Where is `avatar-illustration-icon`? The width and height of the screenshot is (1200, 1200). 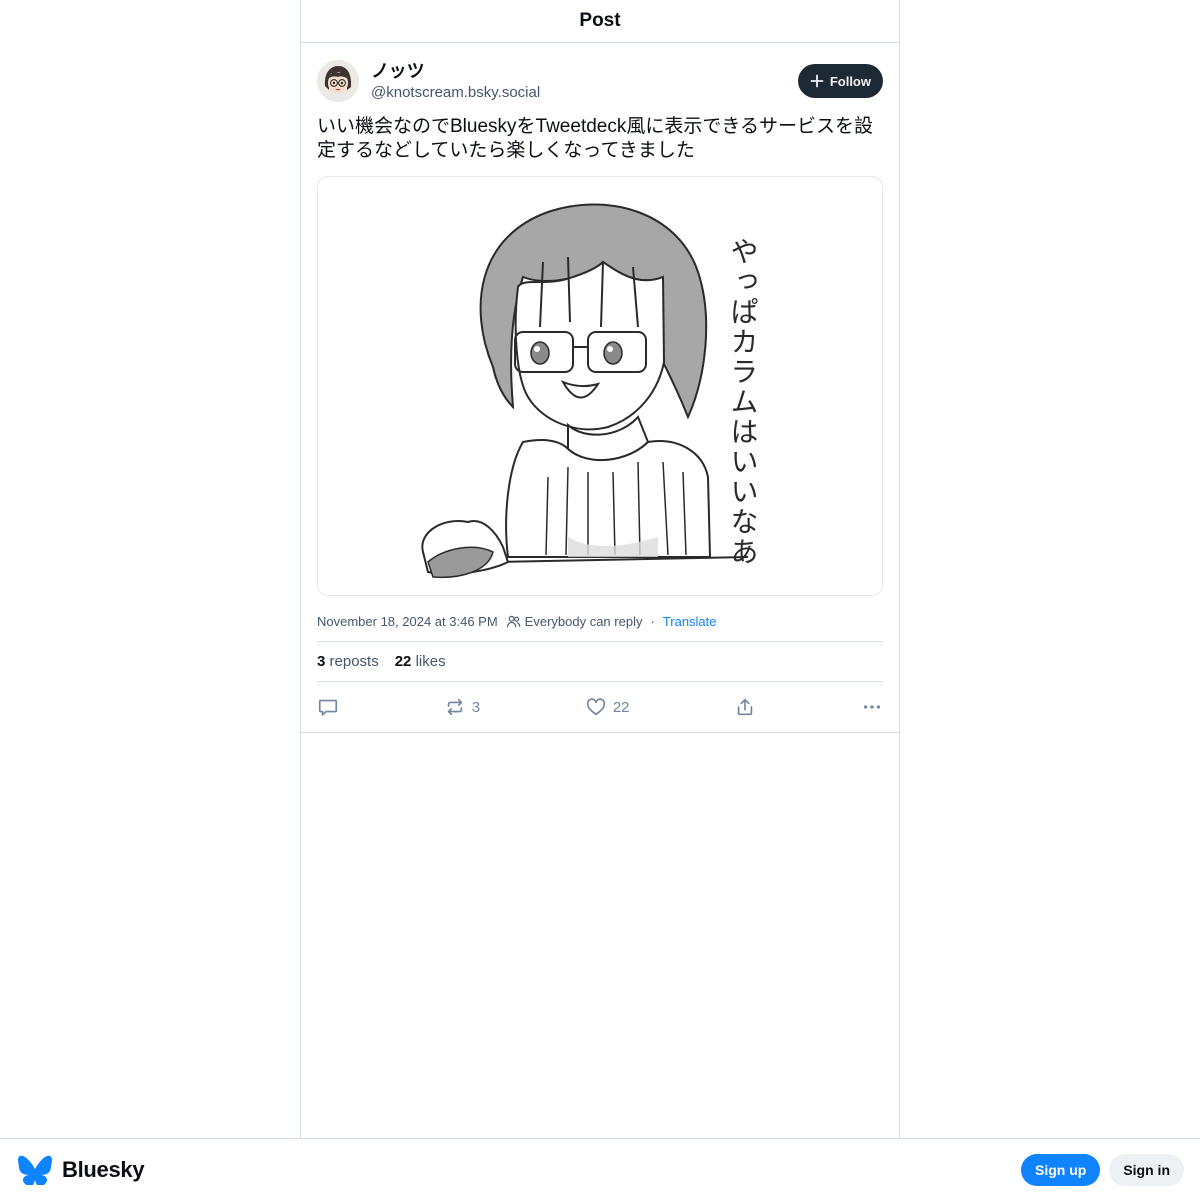
avatar-illustration-icon is located at coordinates (338, 81).